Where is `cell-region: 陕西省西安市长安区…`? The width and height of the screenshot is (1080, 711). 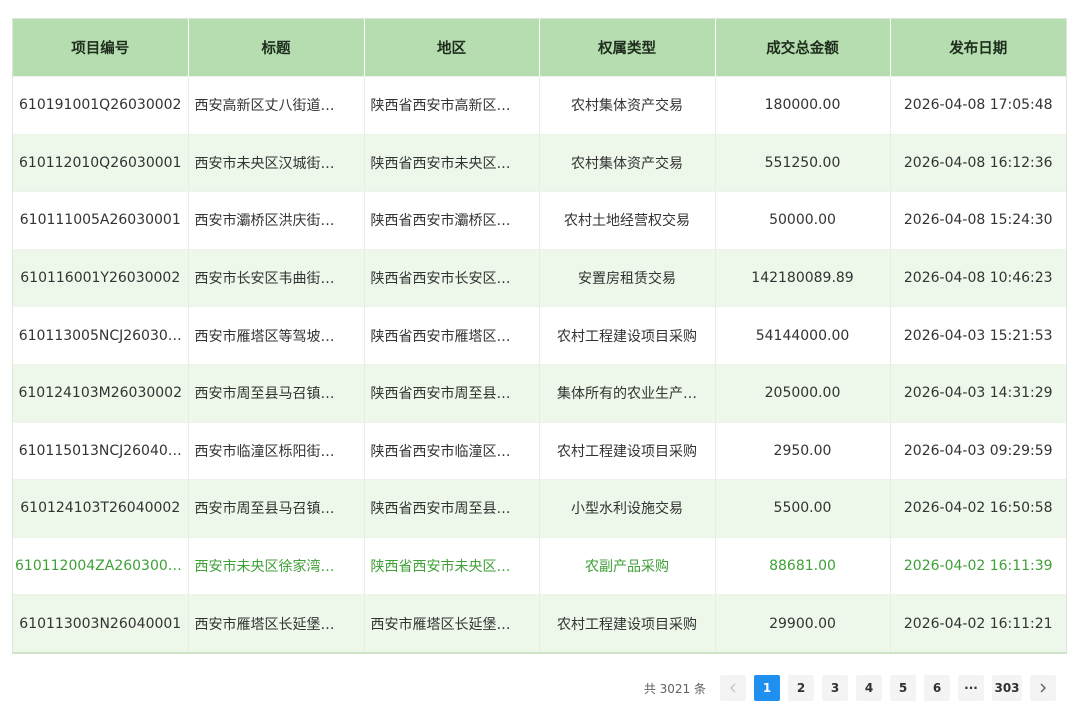
cell-region: 陕西省西安市长安区… is located at coordinates (452, 277).